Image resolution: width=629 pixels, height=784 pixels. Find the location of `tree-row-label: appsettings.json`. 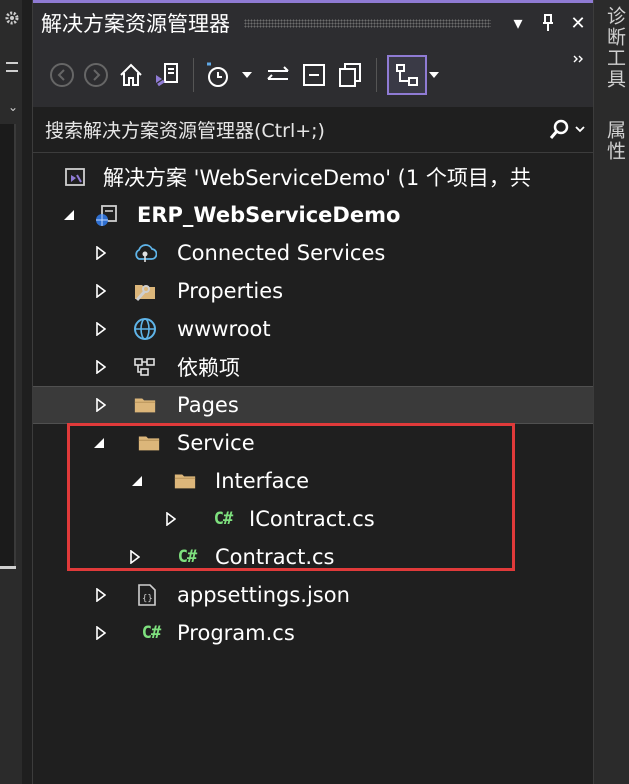

tree-row-label: appsettings.json is located at coordinates (263, 595).